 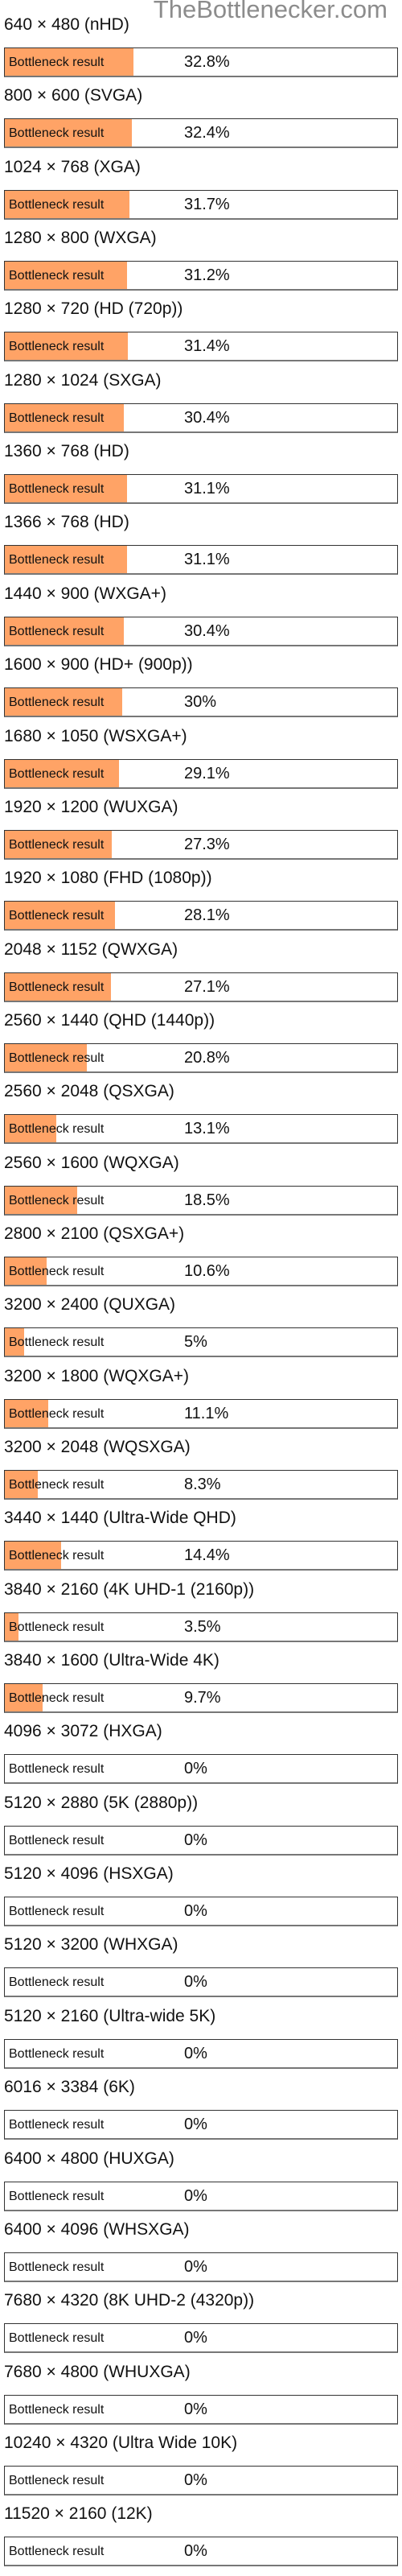 What do you see at coordinates (207, 1270) in the screenshot?
I see `bar-value-label: 10.6%` at bounding box center [207, 1270].